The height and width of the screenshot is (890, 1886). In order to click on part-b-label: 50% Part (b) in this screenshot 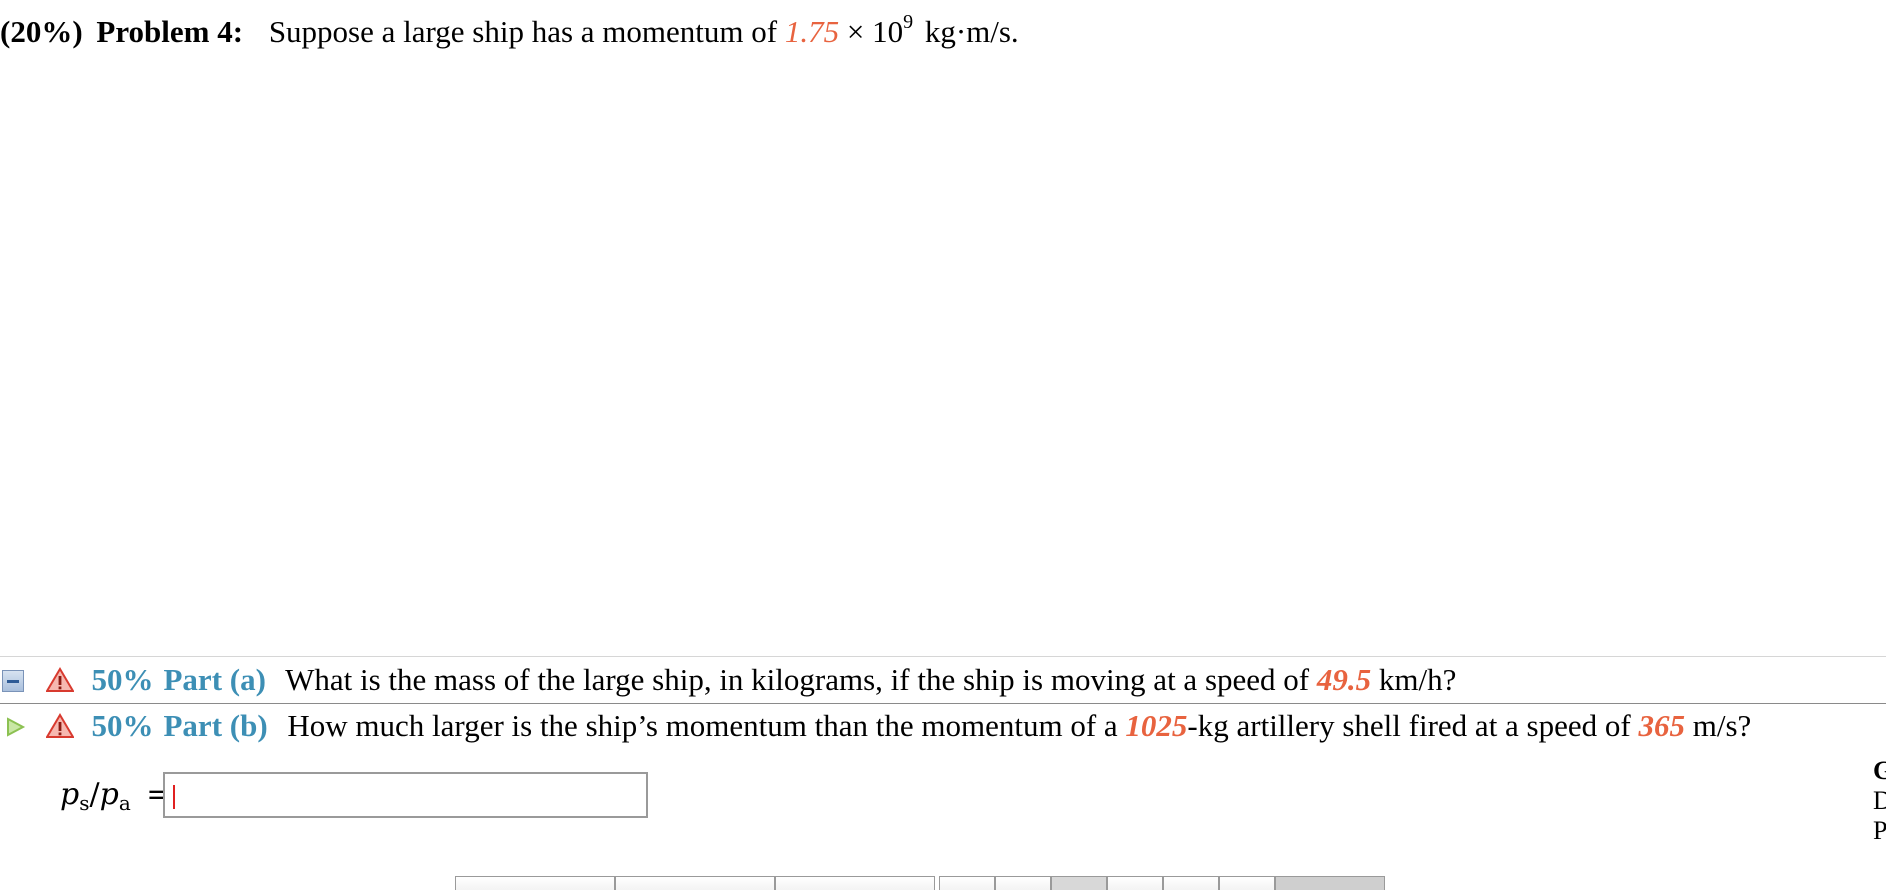, I will do `click(180, 725)`.